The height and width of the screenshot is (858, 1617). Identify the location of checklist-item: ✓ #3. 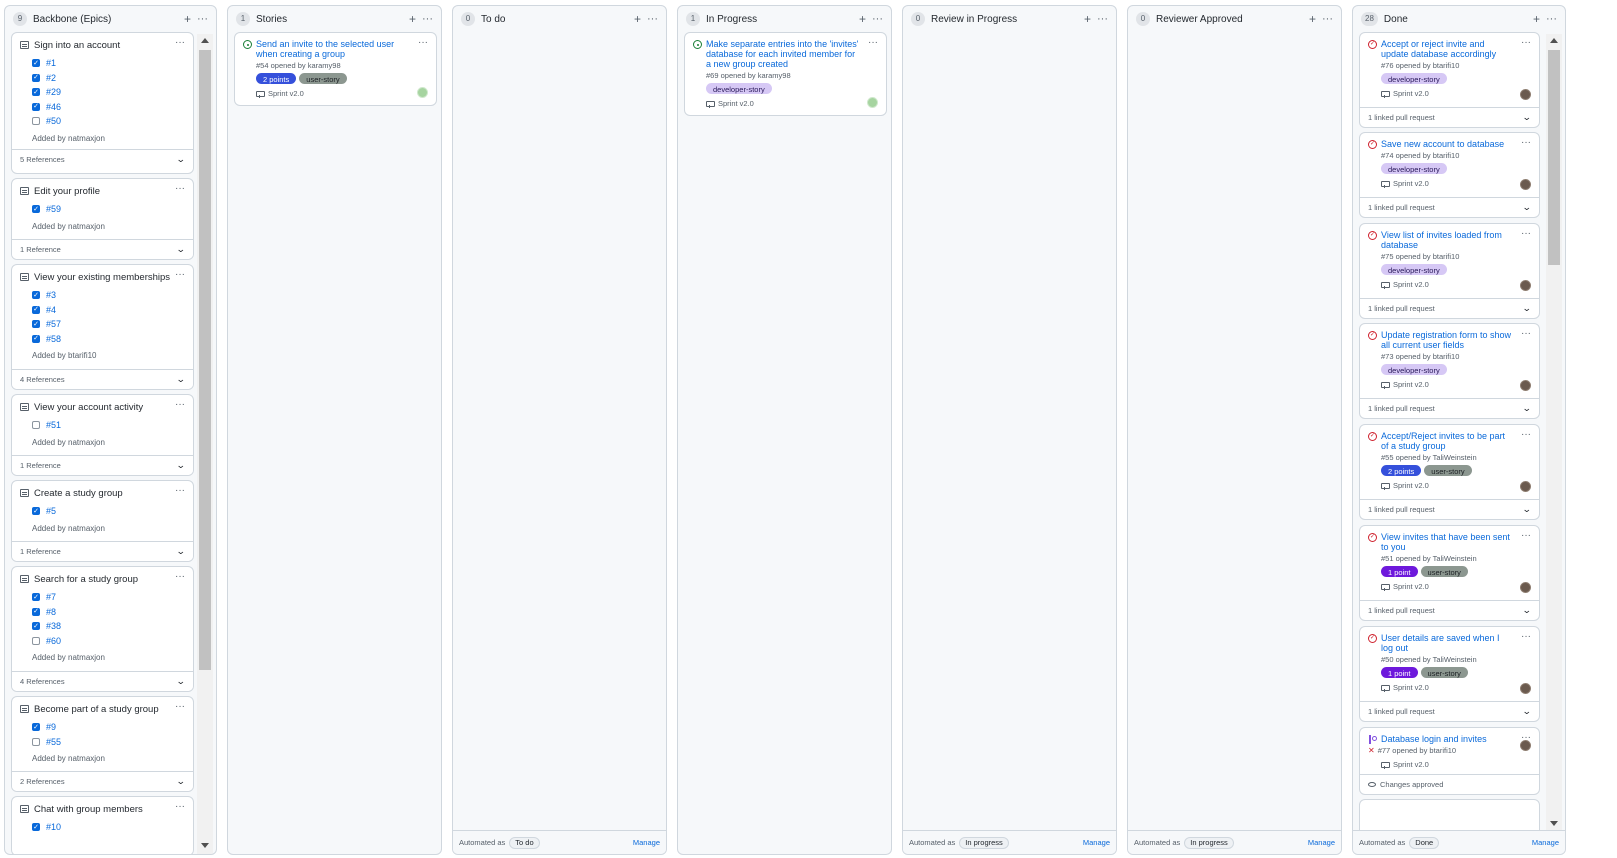
(102, 295).